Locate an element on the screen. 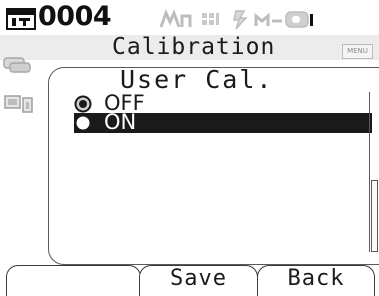 The image size is (379, 296). target-memory-icon is located at coordinates (21, 19).